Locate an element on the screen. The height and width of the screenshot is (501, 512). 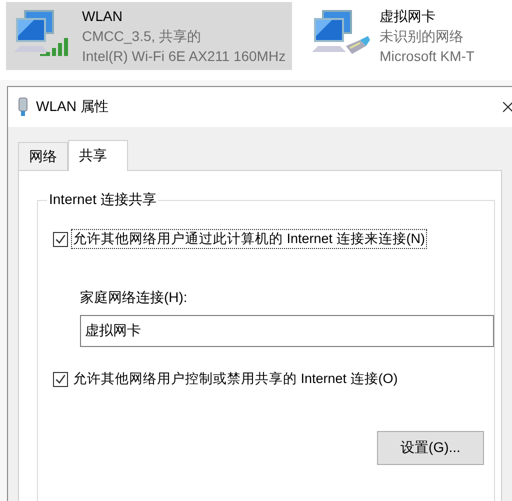
connection-status: 未识别的网络 is located at coordinates (422, 36).